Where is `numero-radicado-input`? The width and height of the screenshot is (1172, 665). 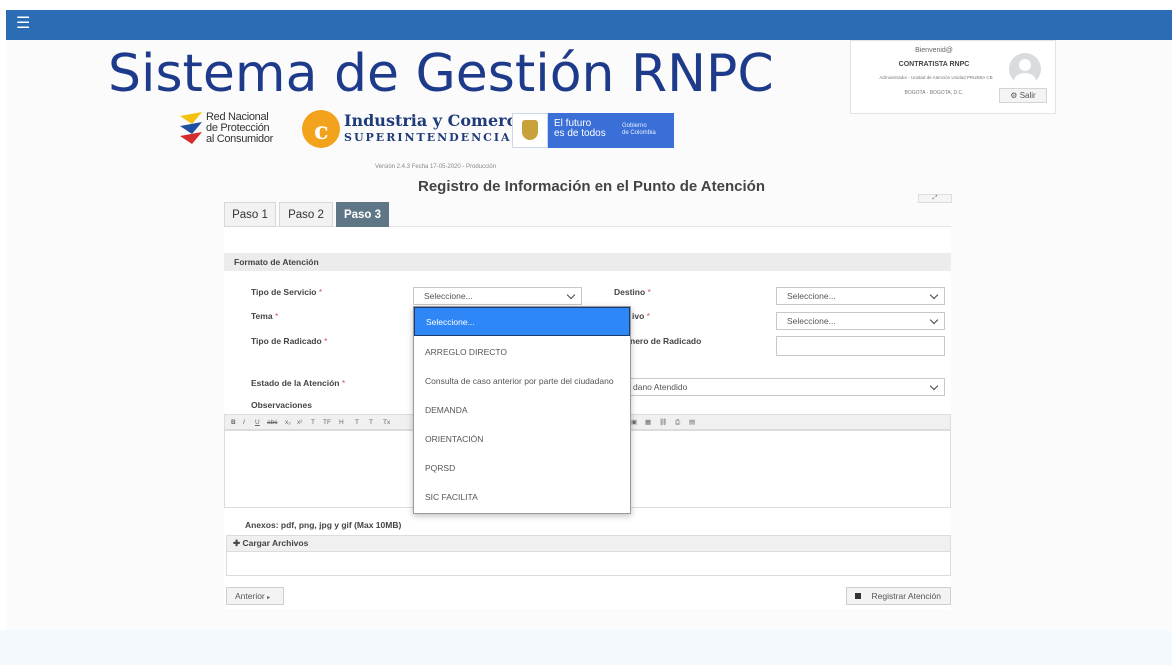 numero-radicado-input is located at coordinates (860, 346).